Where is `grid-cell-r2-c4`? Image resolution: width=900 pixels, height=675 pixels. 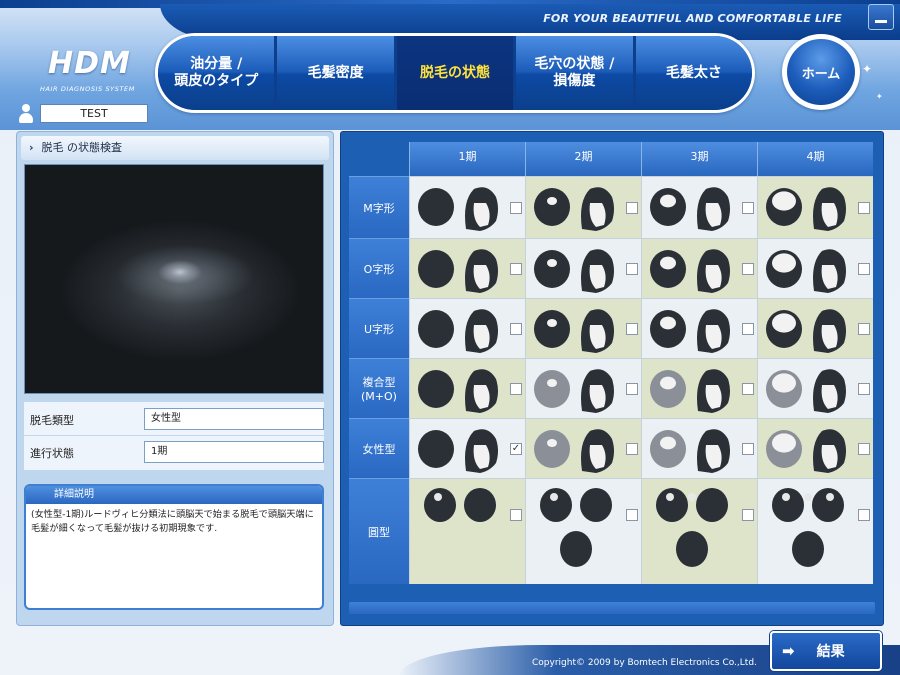 grid-cell-r2-c4 is located at coordinates (815, 268).